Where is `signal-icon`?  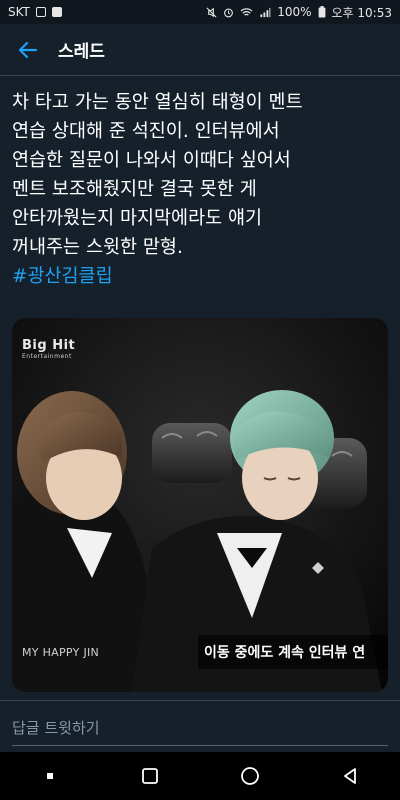 signal-icon is located at coordinates (265, 12).